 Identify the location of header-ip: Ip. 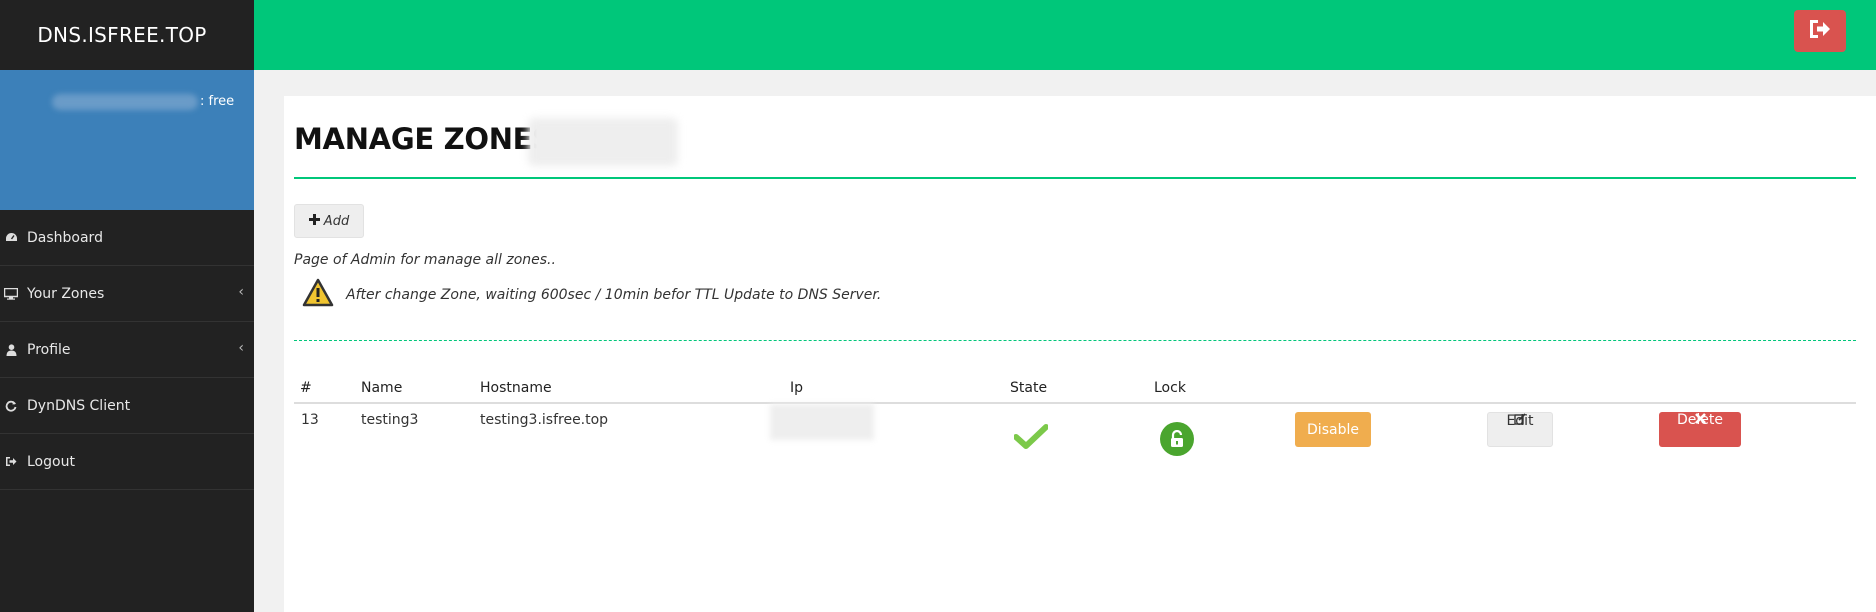
(797, 388).